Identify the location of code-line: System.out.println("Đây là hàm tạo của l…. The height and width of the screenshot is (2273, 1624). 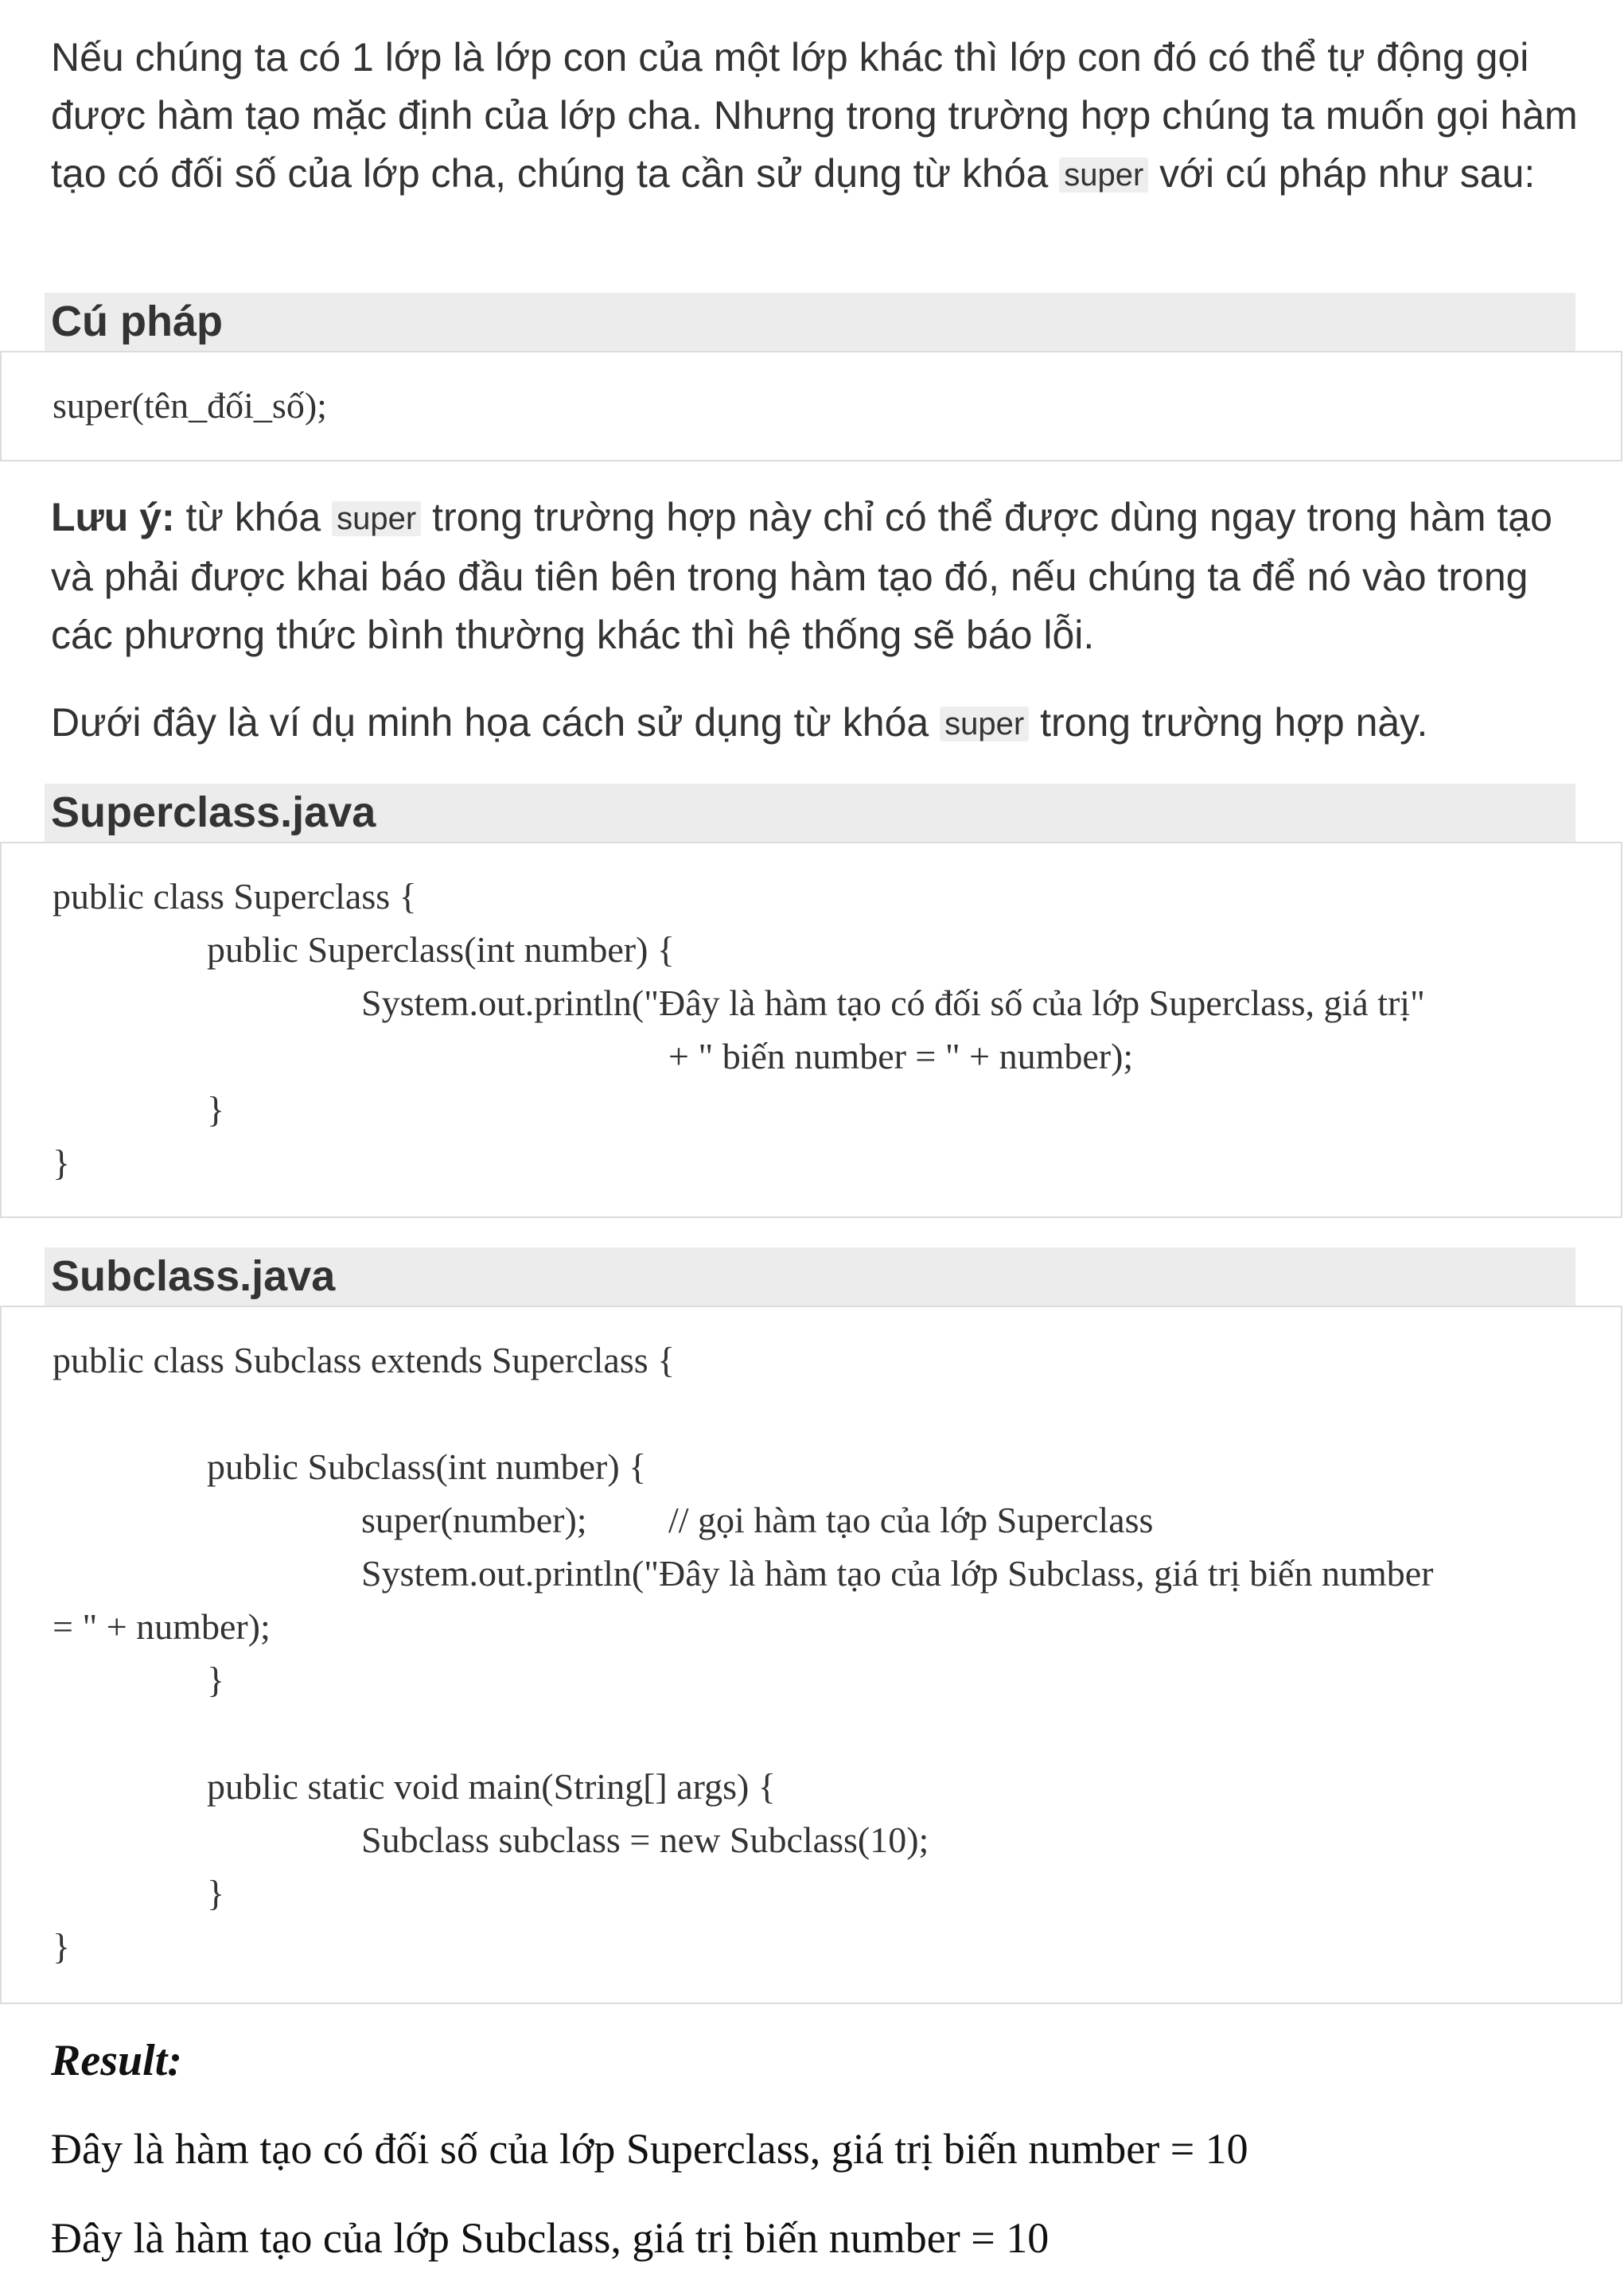
(897, 1574).